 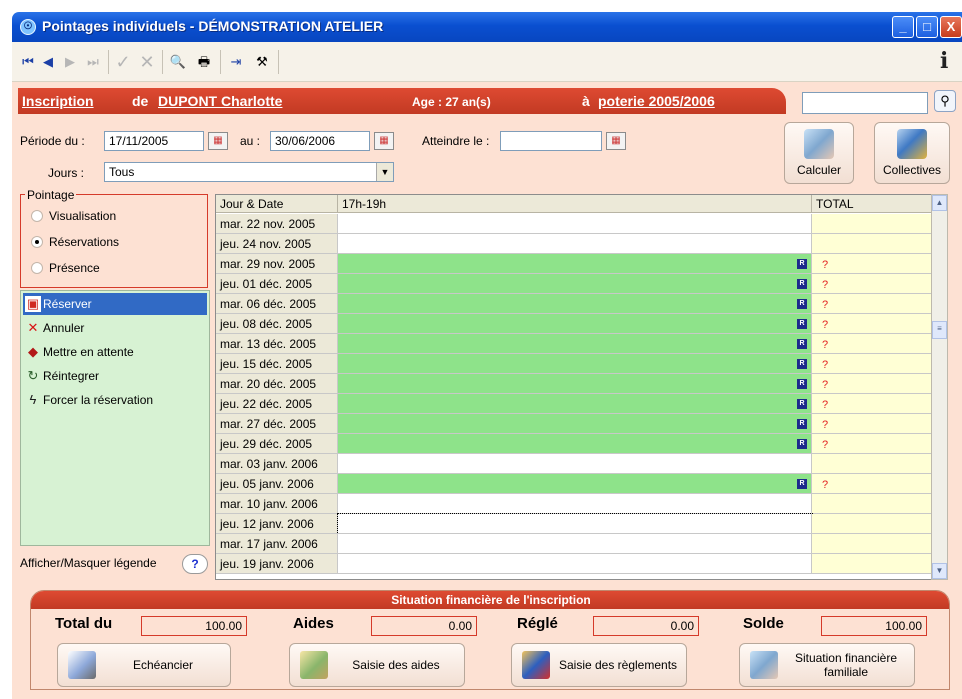 What do you see at coordinates (320, 141) in the screenshot?
I see `date-to-input: 30/06/2006` at bounding box center [320, 141].